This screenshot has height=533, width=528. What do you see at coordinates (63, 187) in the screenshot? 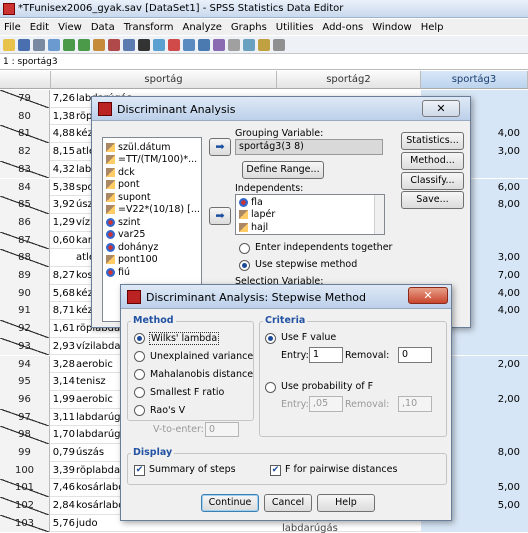
I see `sportag-code-cell: 5,38` at bounding box center [63, 187].